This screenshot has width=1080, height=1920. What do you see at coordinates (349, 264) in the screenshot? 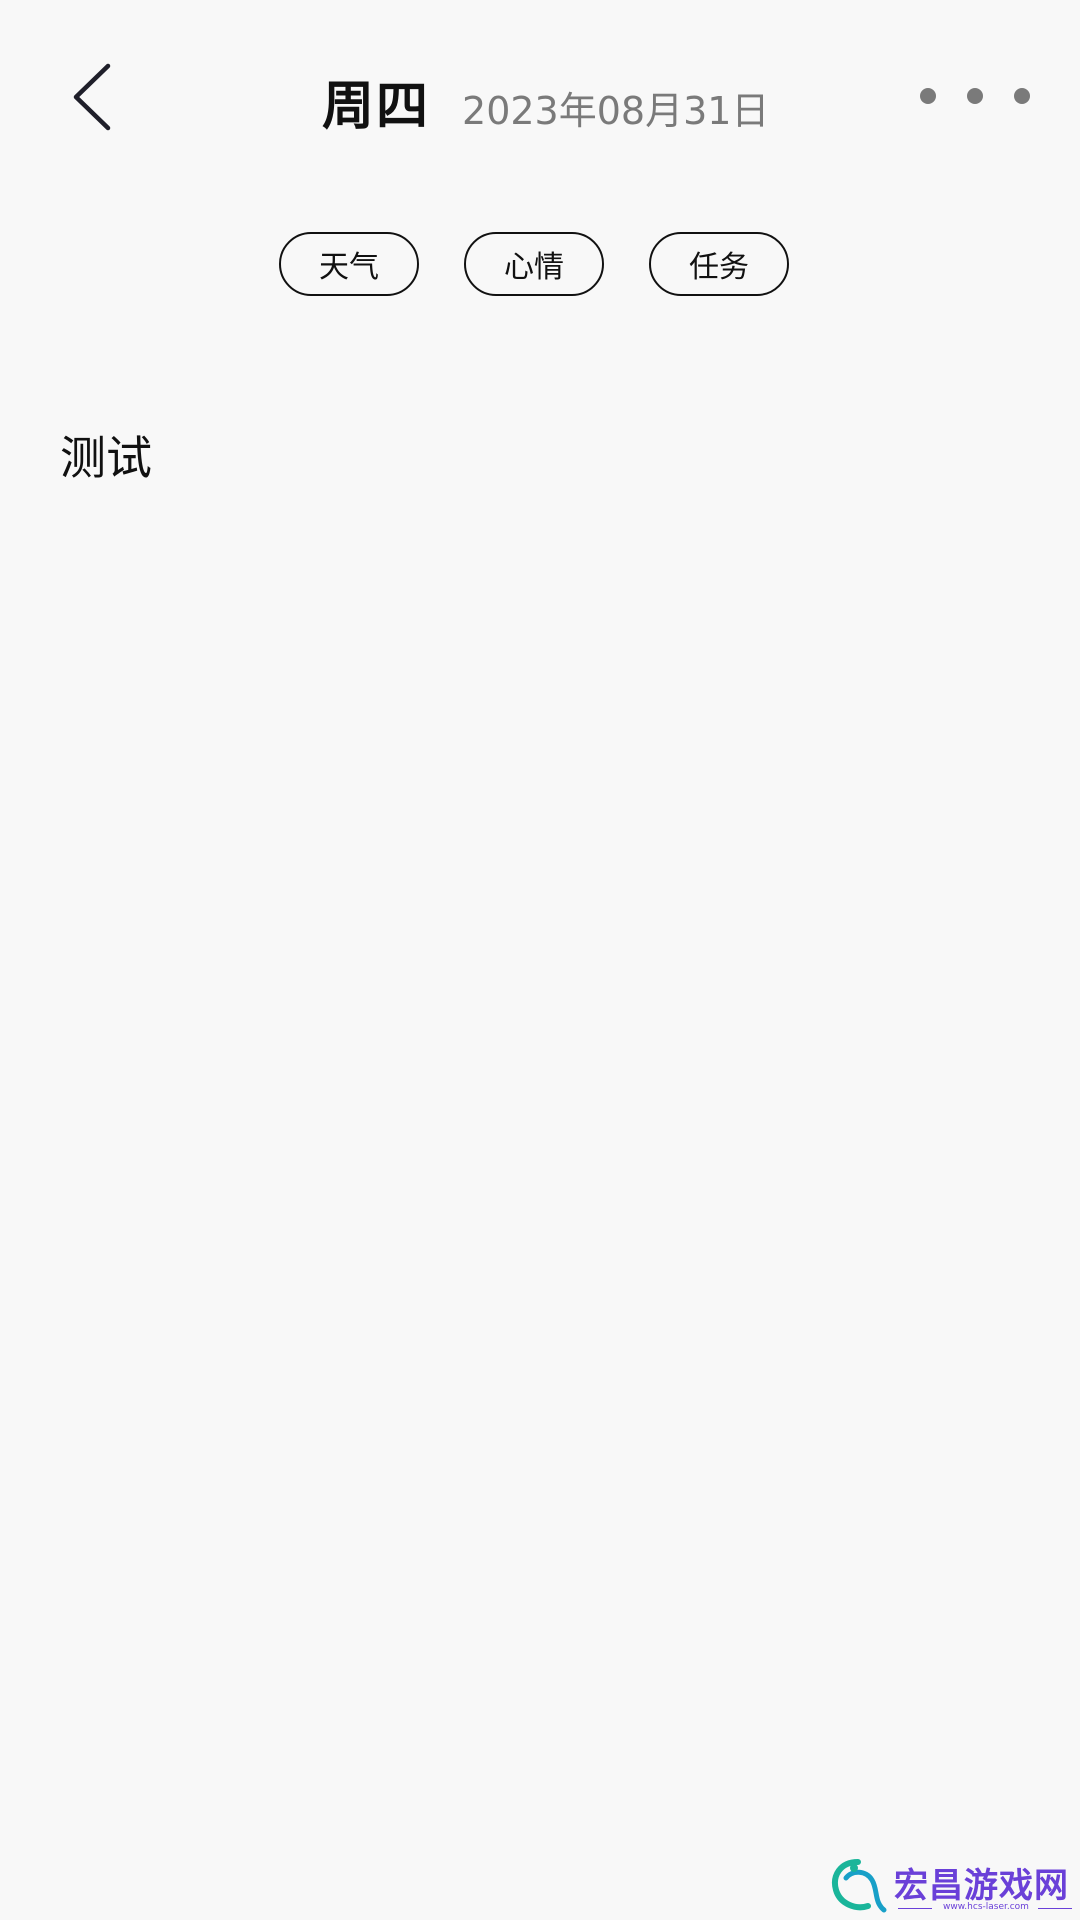
I see `weather-tag-button: 天气` at bounding box center [349, 264].